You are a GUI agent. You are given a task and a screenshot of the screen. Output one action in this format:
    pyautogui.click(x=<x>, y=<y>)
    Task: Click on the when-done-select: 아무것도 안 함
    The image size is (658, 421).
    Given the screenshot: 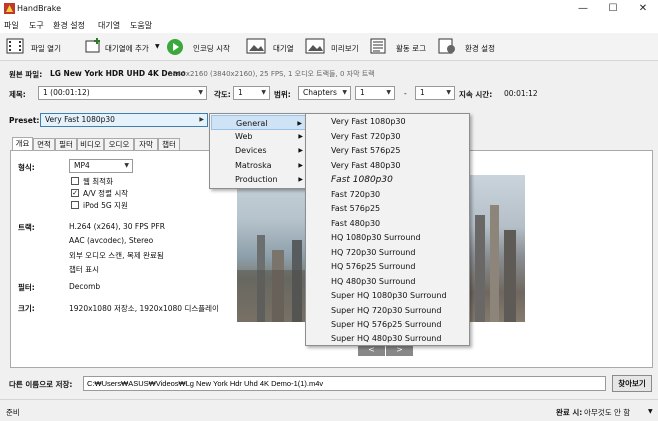 What is the action you would take?
    pyautogui.click(x=607, y=412)
    